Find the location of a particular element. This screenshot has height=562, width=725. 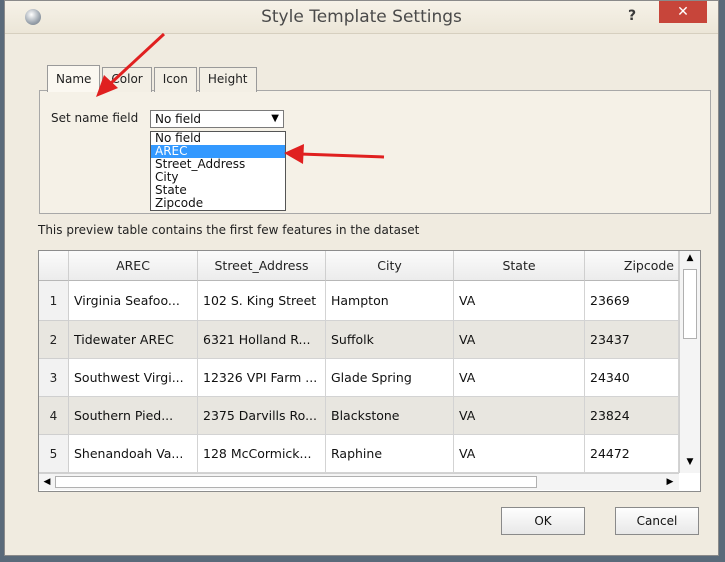

cancel-button: Cancel is located at coordinates (657, 521).